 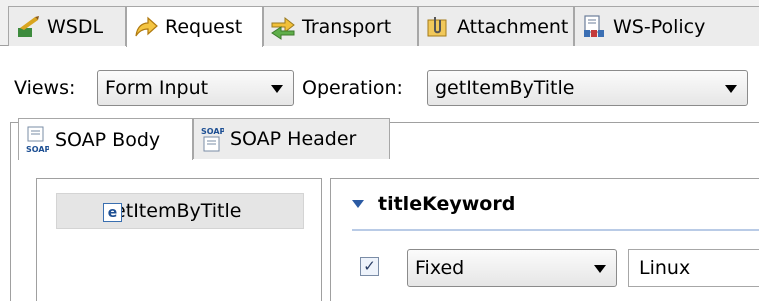 I want to click on include-checkbox: ✓, so click(x=369, y=266).